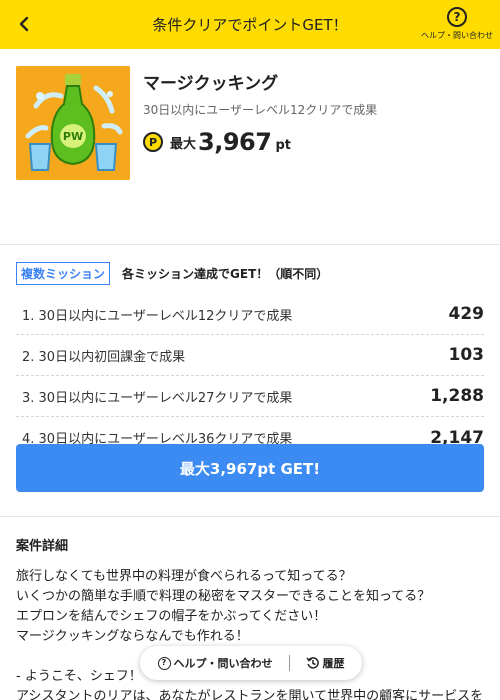 The height and width of the screenshot is (700, 500). What do you see at coordinates (132, 636) in the screenshot?
I see `detail-line: マージクッキングならなんでも作れる！` at bounding box center [132, 636].